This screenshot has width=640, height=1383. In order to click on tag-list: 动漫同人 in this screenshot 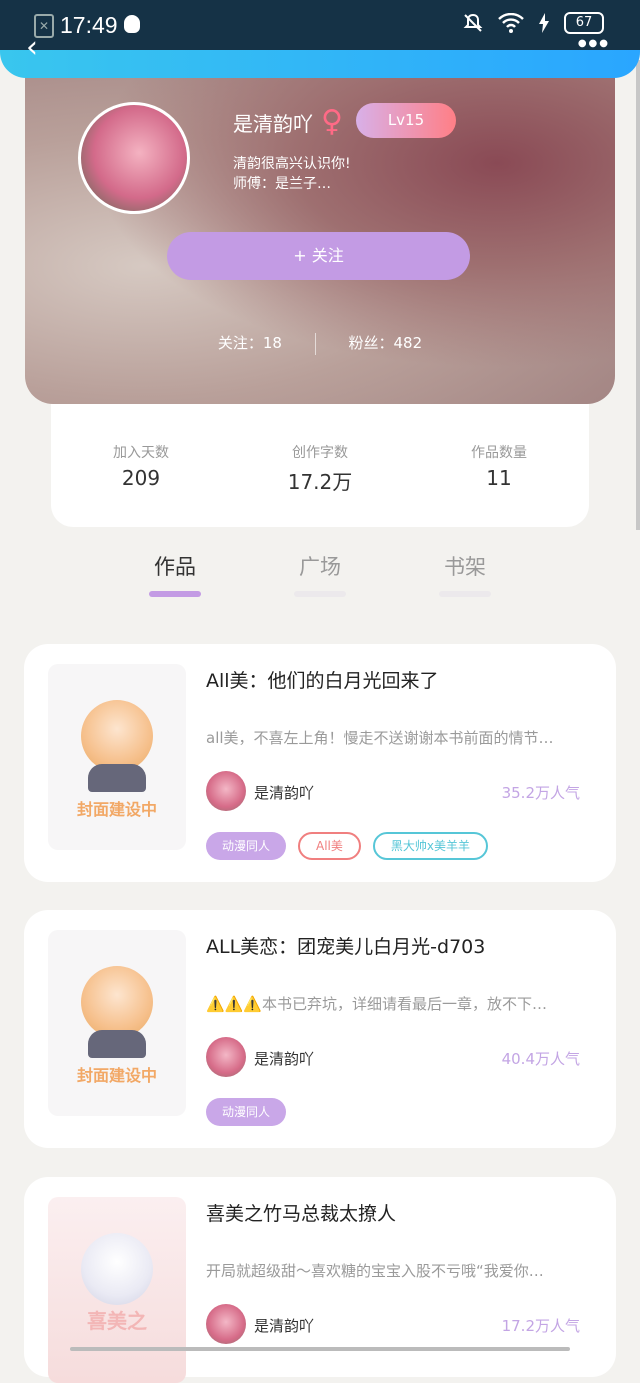, I will do `click(246, 1112)`.